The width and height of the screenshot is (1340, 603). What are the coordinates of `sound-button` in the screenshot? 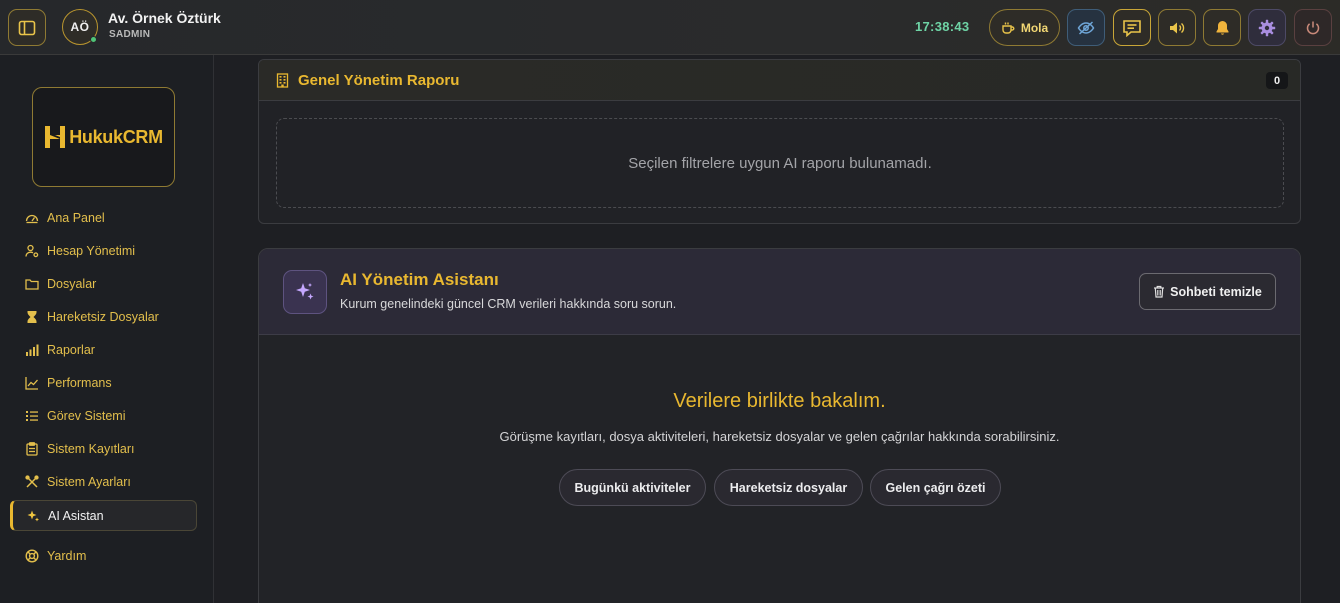 It's located at (1177, 27).